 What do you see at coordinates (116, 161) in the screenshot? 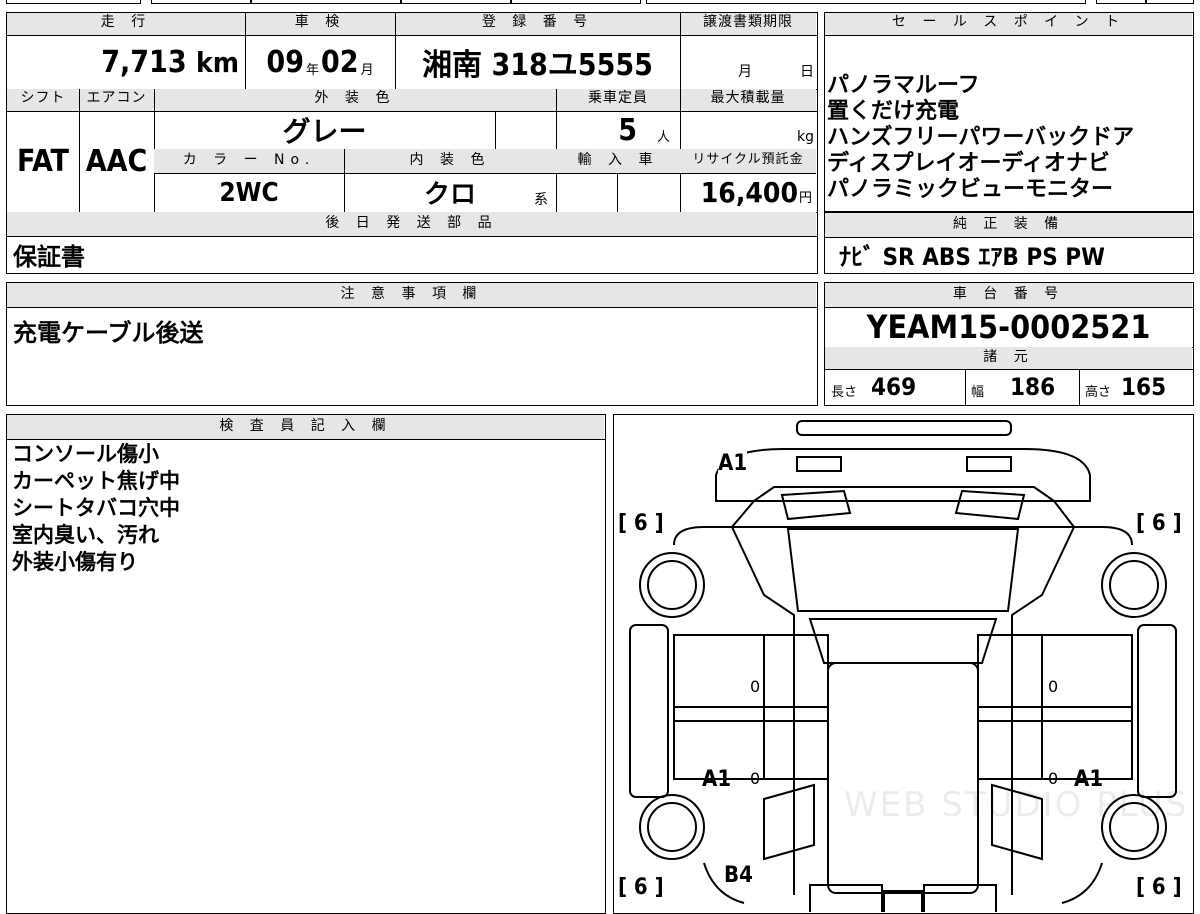
I see `aircon-value: AAC` at bounding box center [116, 161].